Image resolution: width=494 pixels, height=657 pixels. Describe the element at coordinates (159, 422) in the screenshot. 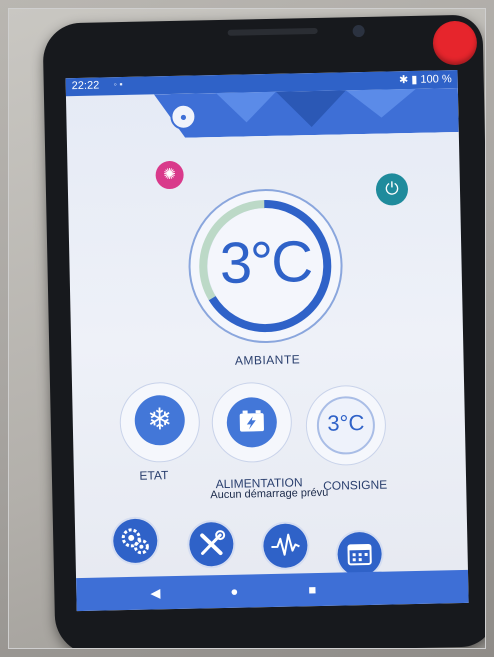

I see `etat-tile: ❄` at that location.